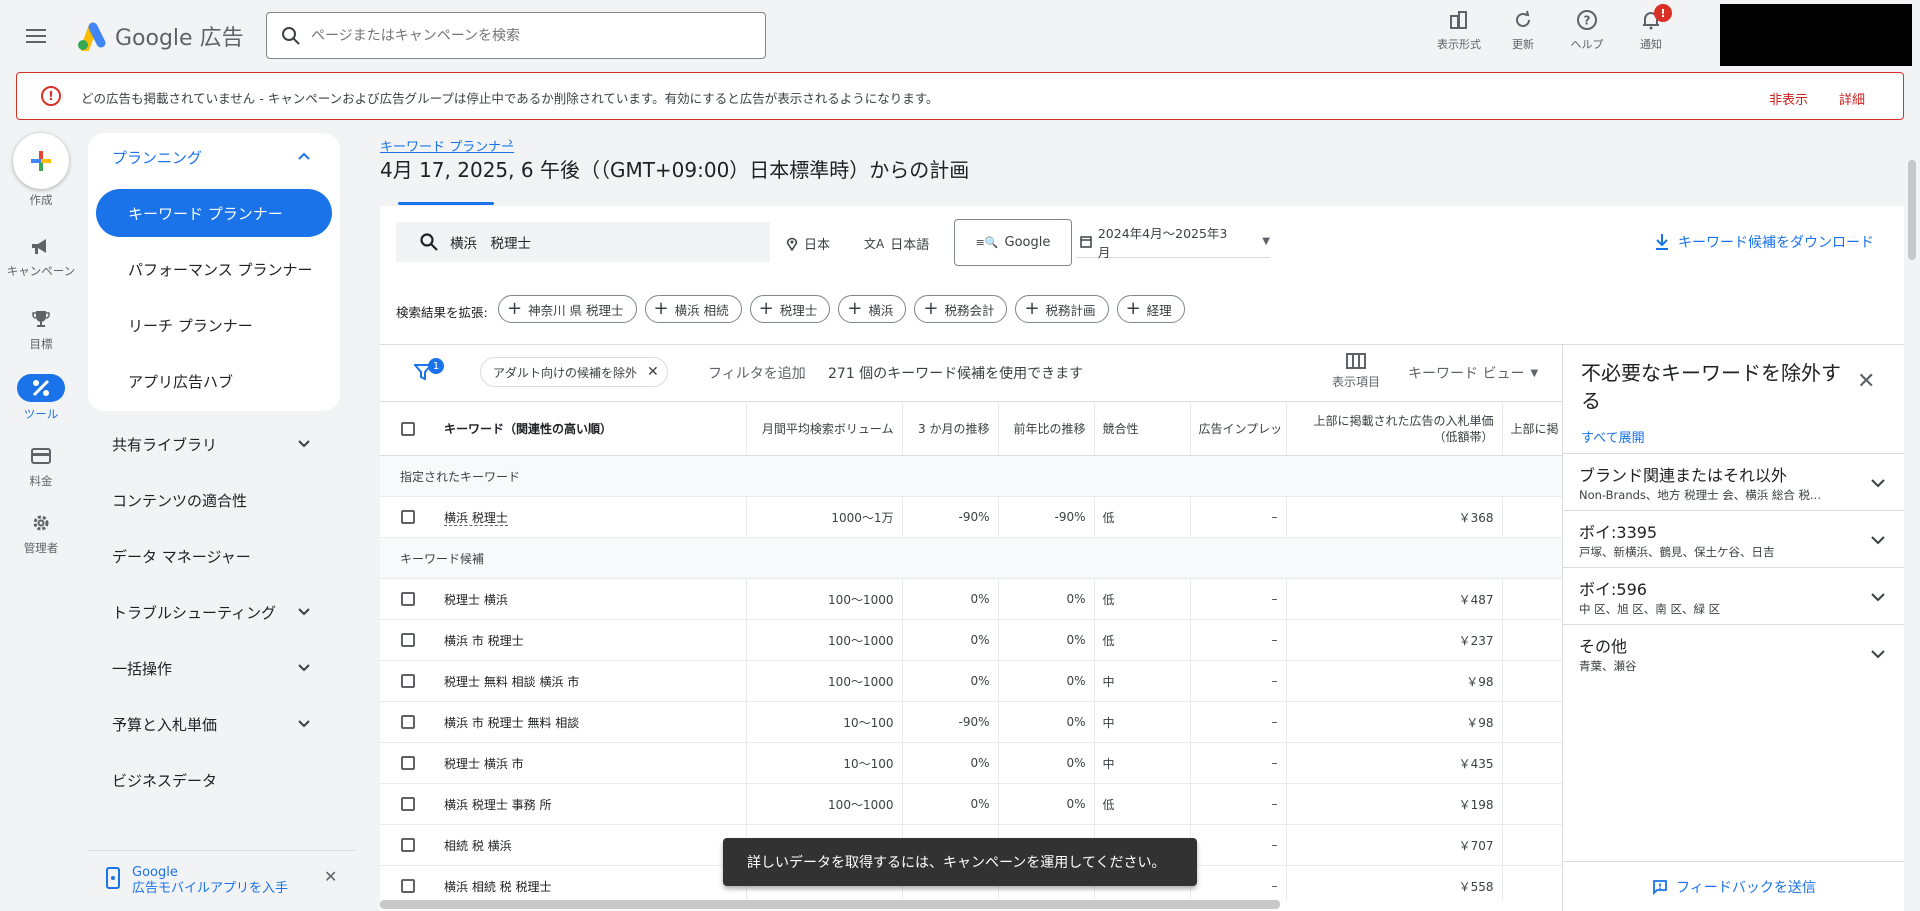 The image size is (1920, 911). I want to click on nav-content-suitability: コンテンツの適合性, so click(179, 500).